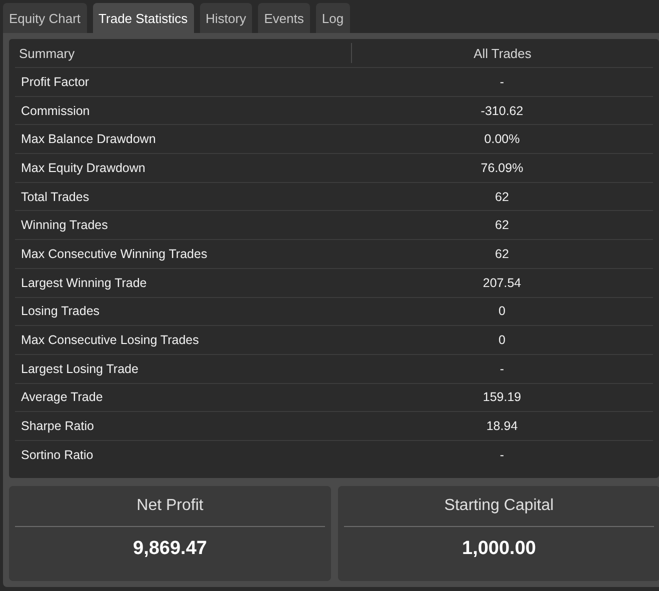  Describe the element at coordinates (284, 18) in the screenshot. I see `tab: Events` at that location.